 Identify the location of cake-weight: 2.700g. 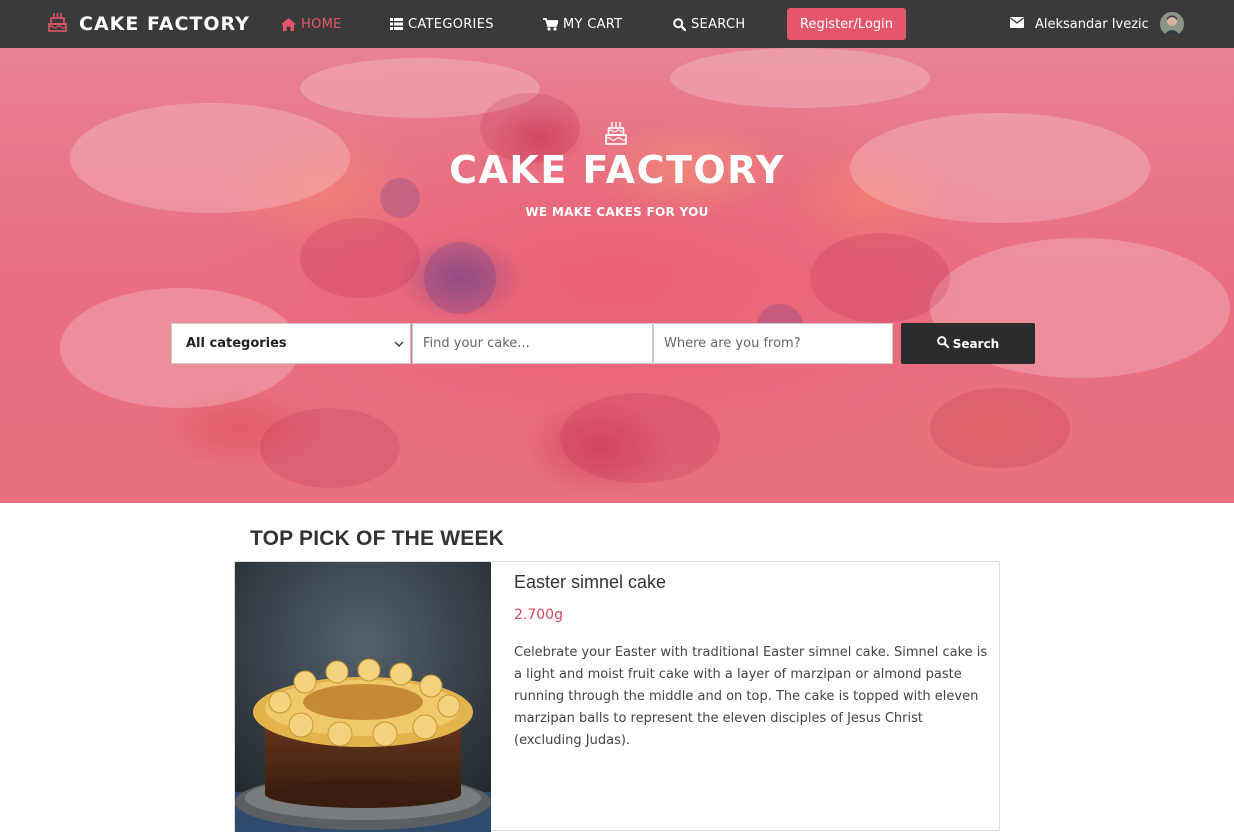
(538, 615).